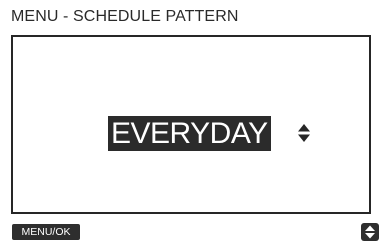 Image resolution: width=385 pixels, height=245 pixels. What do you see at coordinates (125, 16) in the screenshot?
I see `page-title: MENU - SCHEDULE PATTERN` at bounding box center [125, 16].